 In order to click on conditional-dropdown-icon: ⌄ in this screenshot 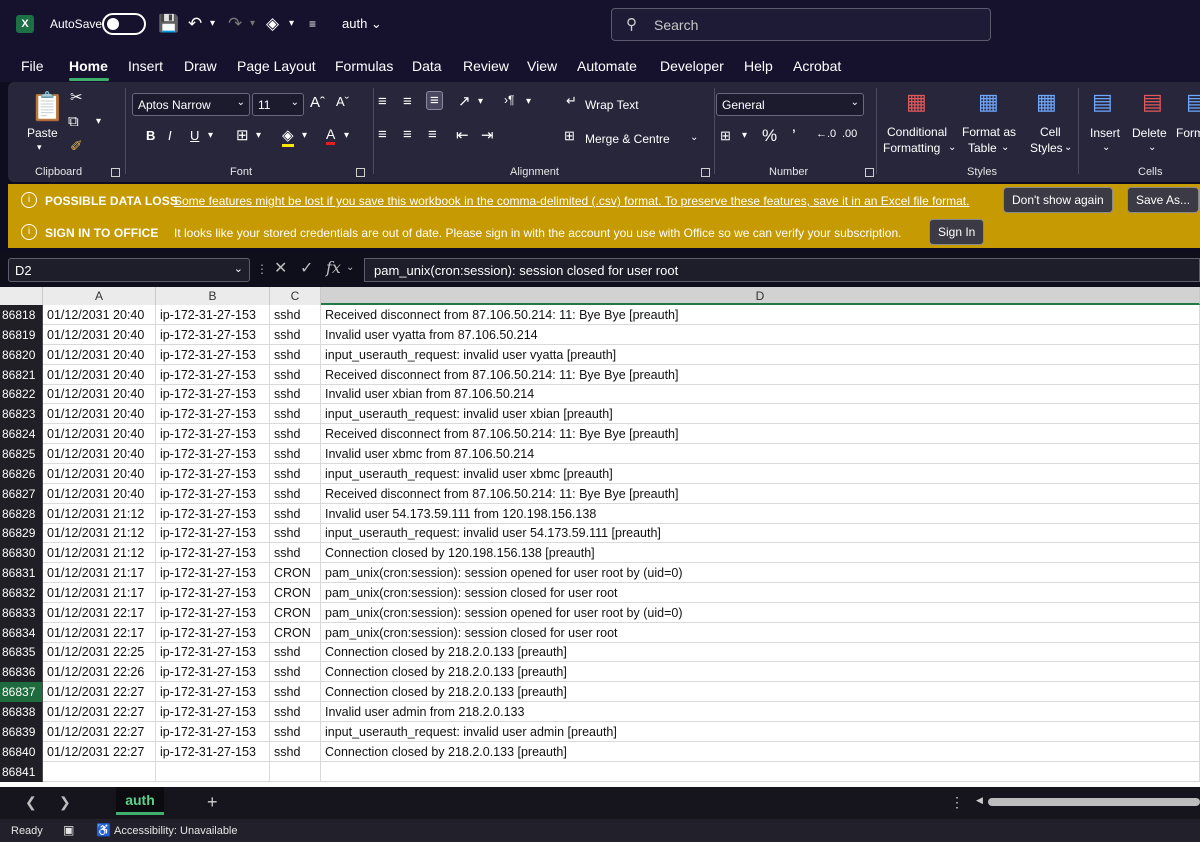, I will do `click(952, 147)`.